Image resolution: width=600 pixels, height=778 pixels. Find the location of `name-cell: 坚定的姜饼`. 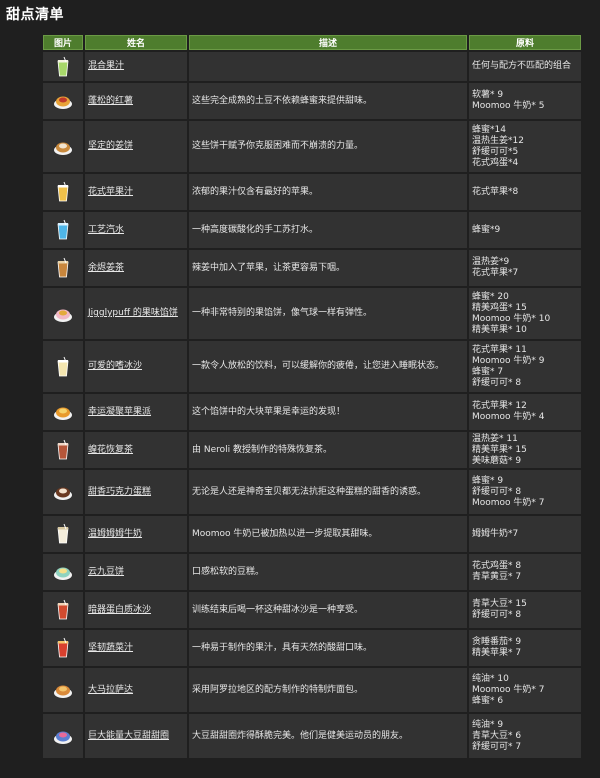

name-cell: 坚定的姜饼 is located at coordinates (136, 146).